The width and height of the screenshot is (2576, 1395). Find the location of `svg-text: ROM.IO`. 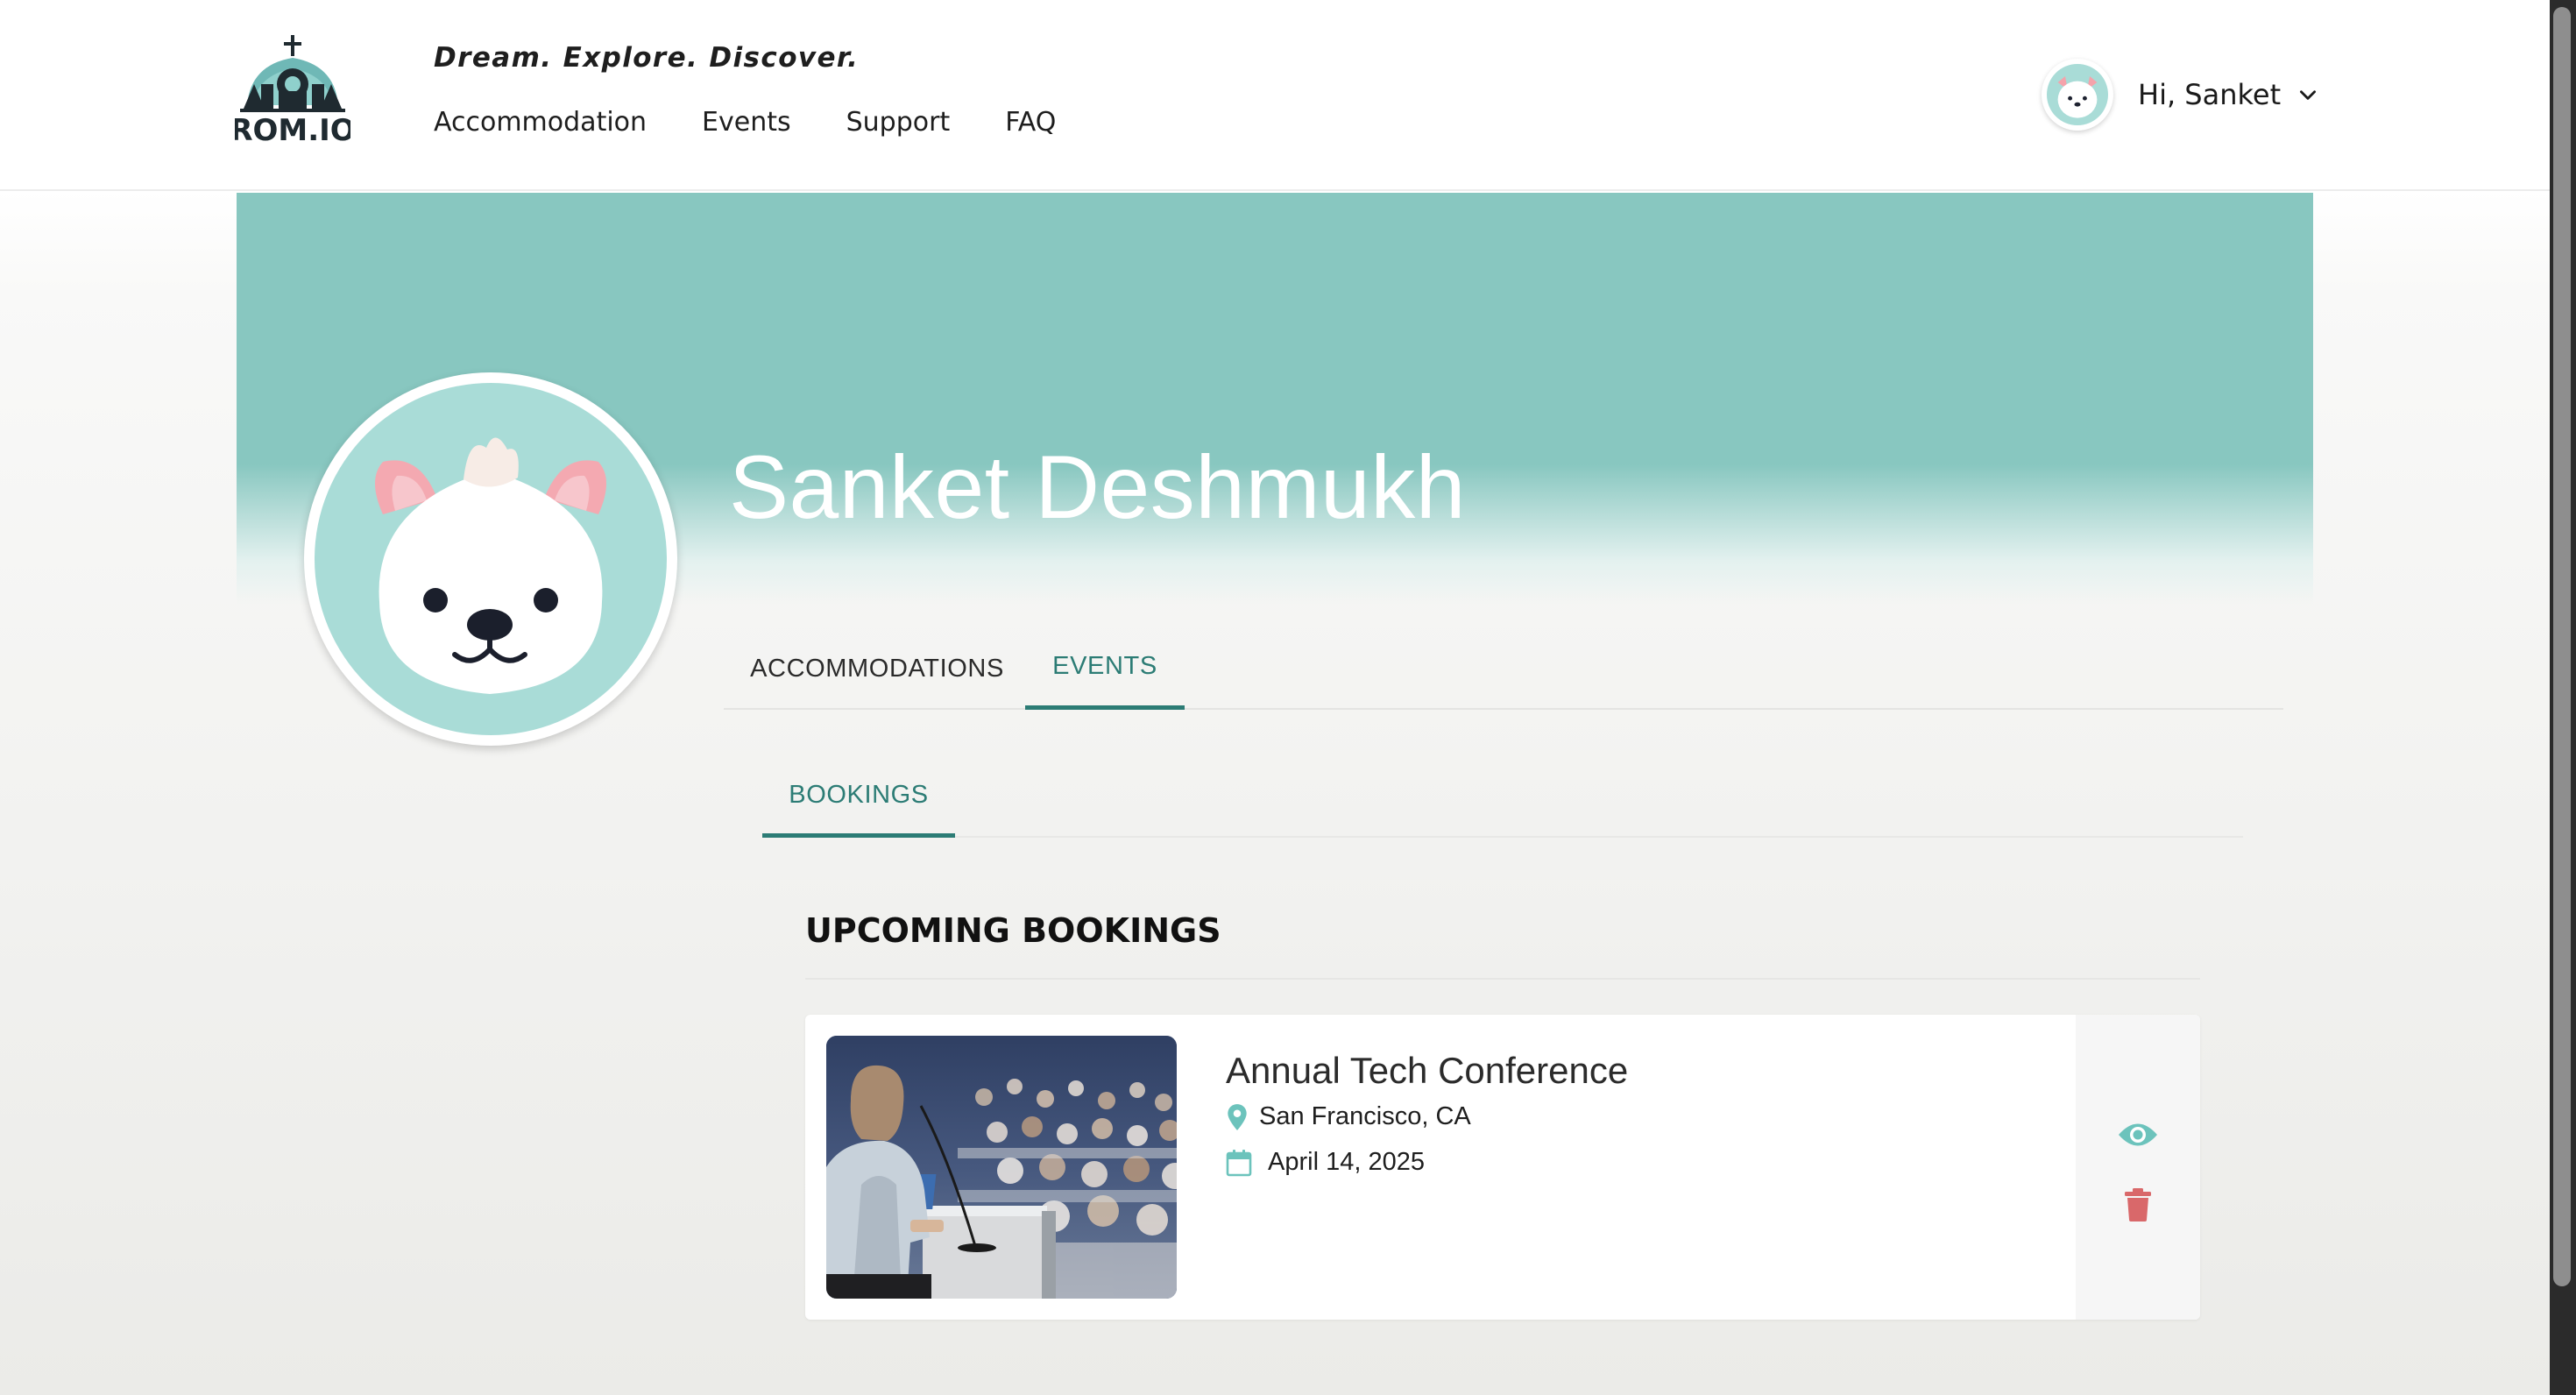

svg-text: ROM.IO is located at coordinates (292, 128).